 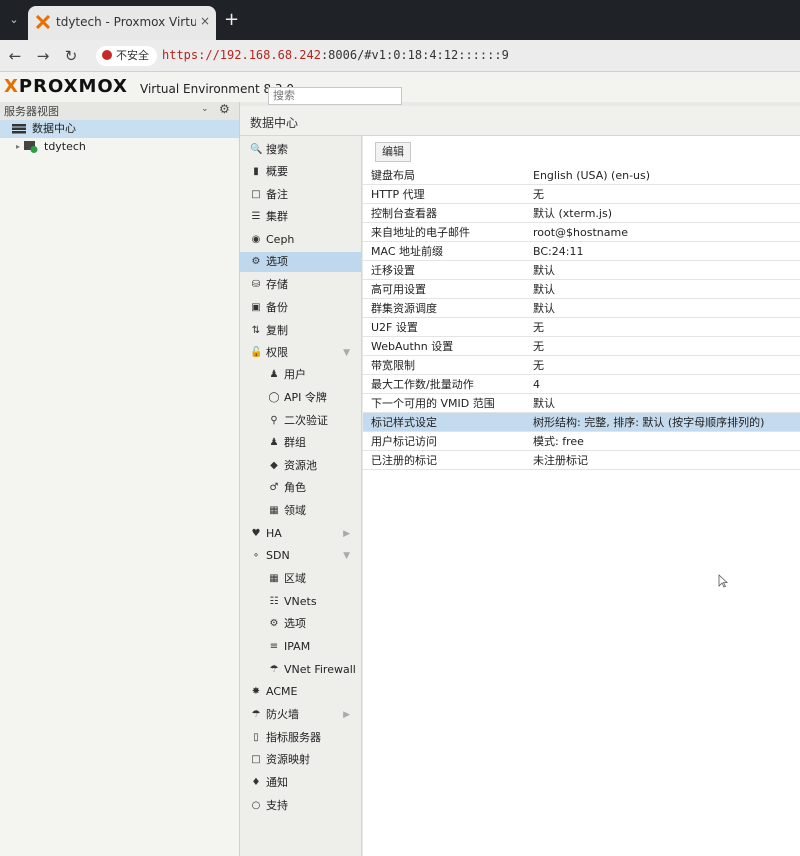 What do you see at coordinates (305, 397) in the screenshot?
I see `menu-item-label: API 令牌` at bounding box center [305, 397].